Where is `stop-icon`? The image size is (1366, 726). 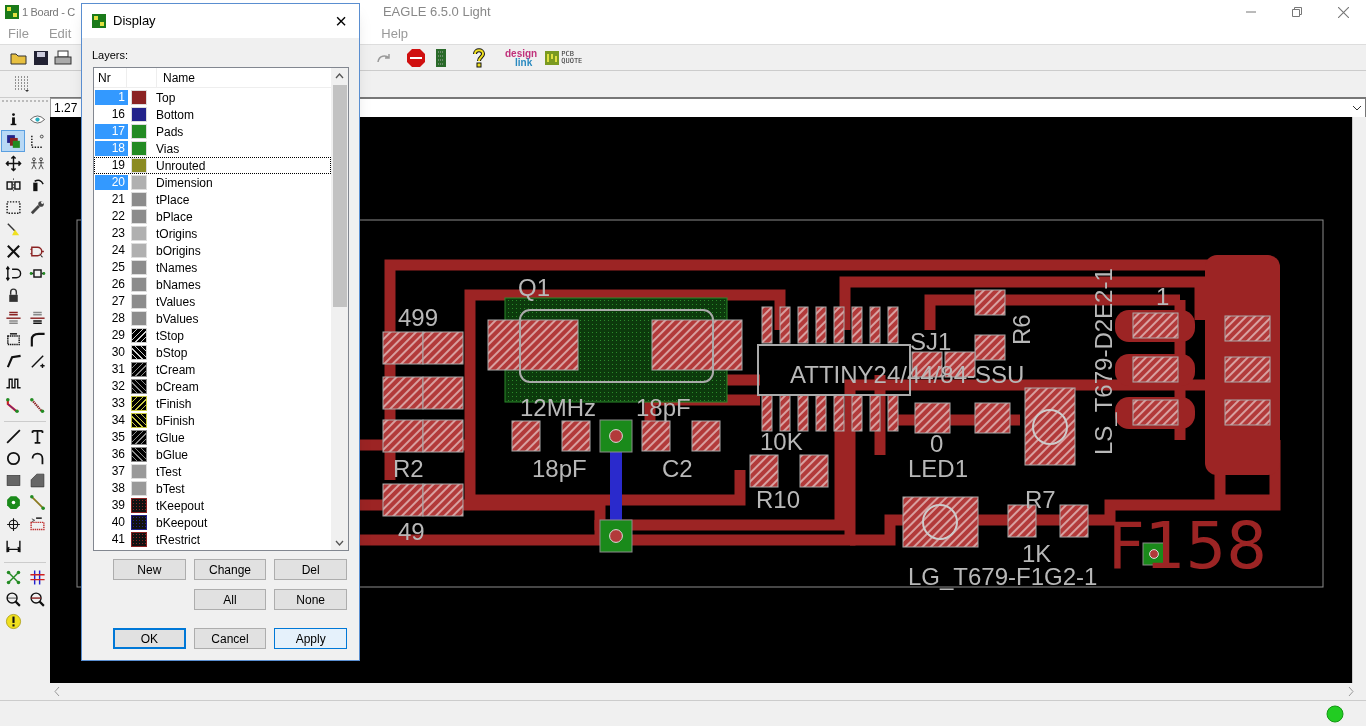
stop-icon is located at coordinates (416, 57).